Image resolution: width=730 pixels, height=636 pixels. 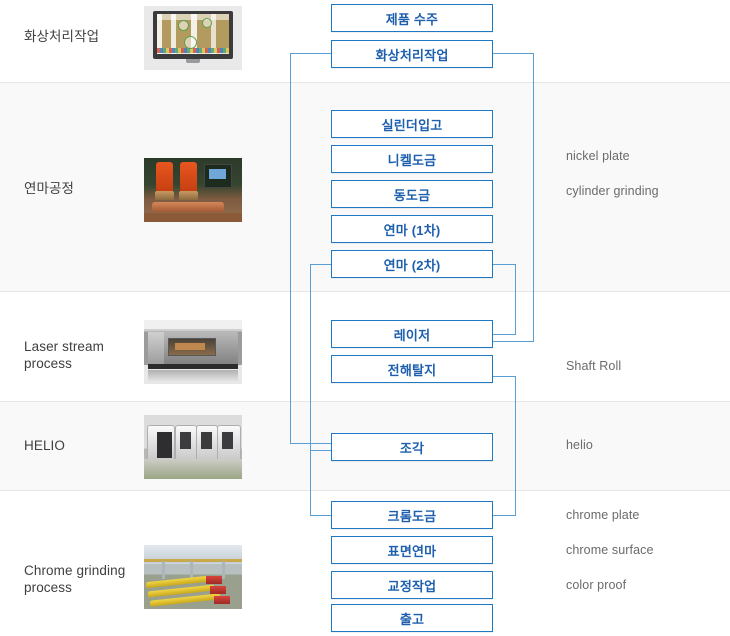 I want to click on process-box-laser: 레이저, so click(x=412, y=334).